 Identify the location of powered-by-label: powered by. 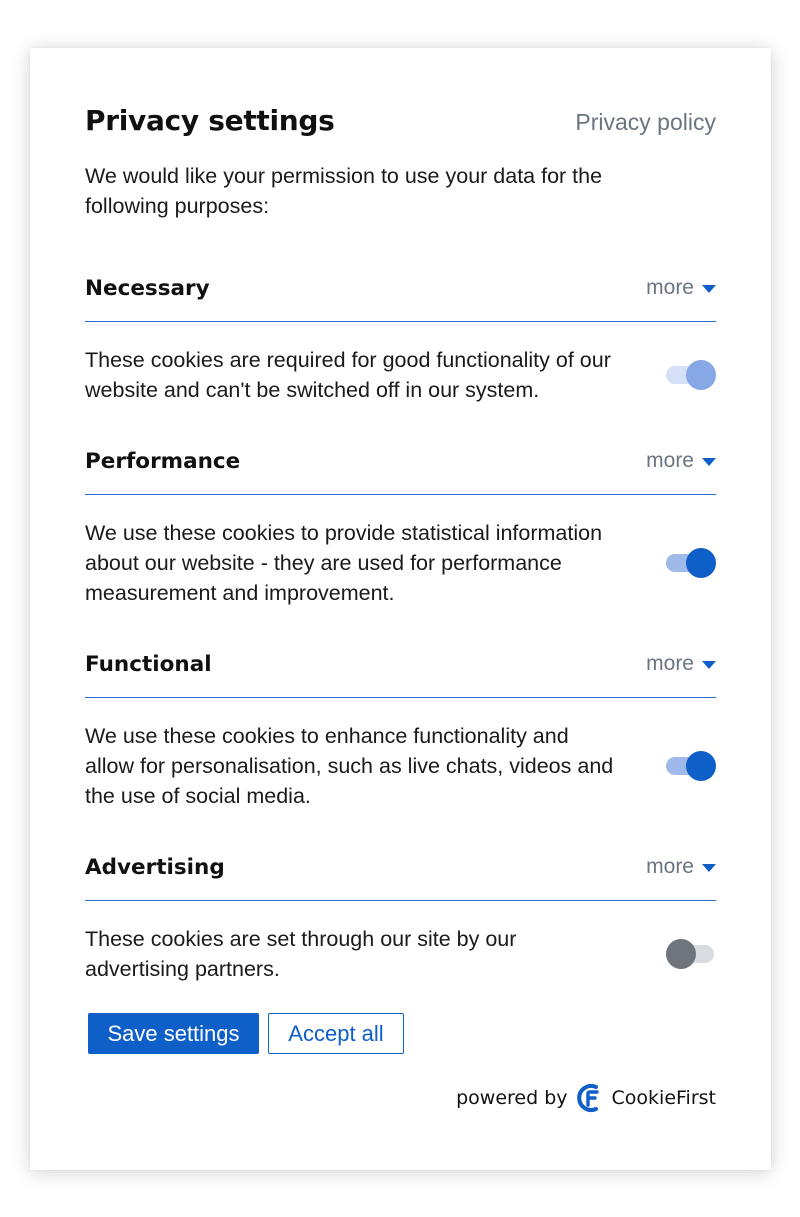
(512, 1098).